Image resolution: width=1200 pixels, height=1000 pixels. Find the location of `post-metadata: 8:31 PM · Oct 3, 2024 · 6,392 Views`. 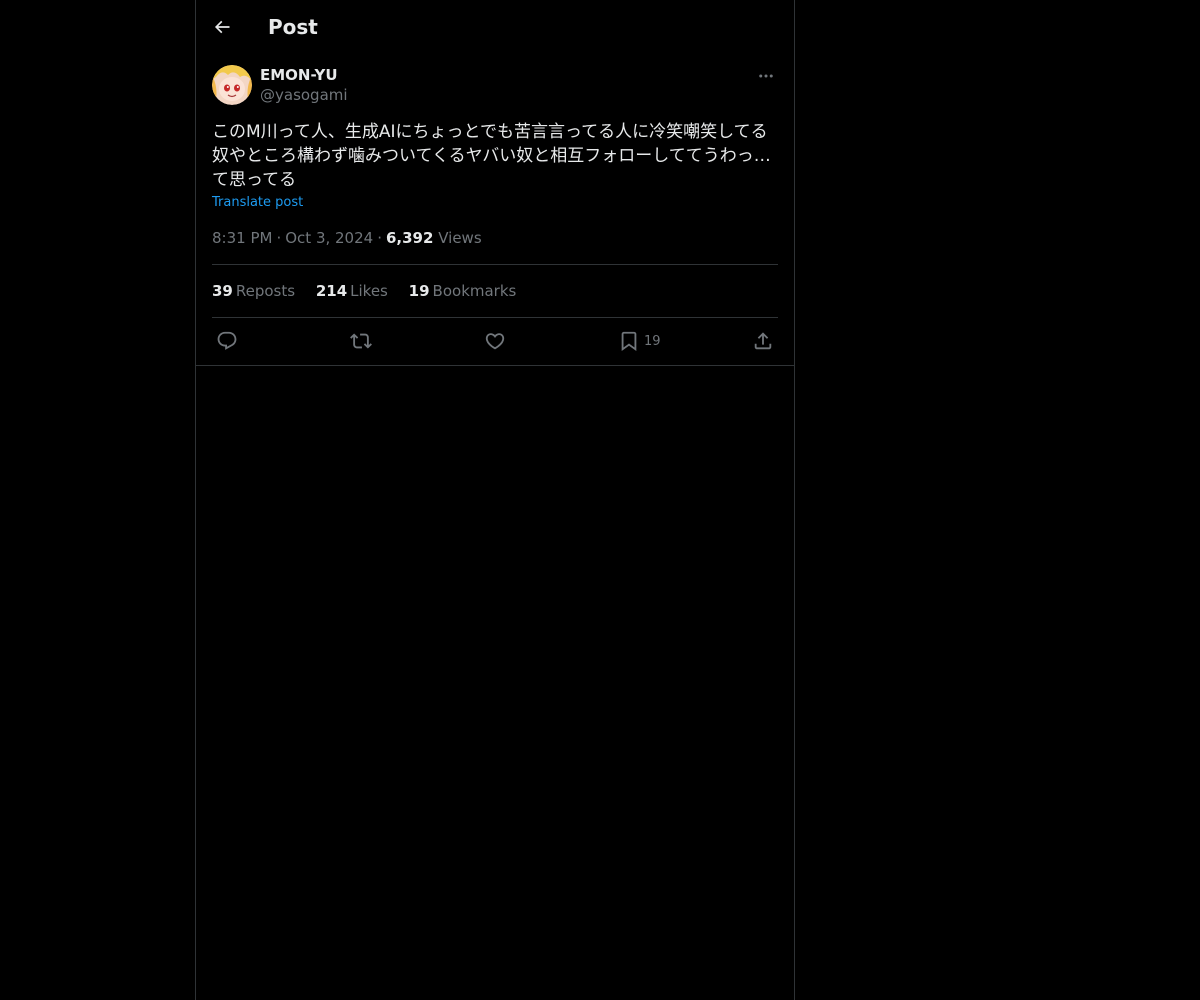

post-metadata: 8:31 PM · Oct 3, 2024 · 6,392 Views is located at coordinates (347, 238).